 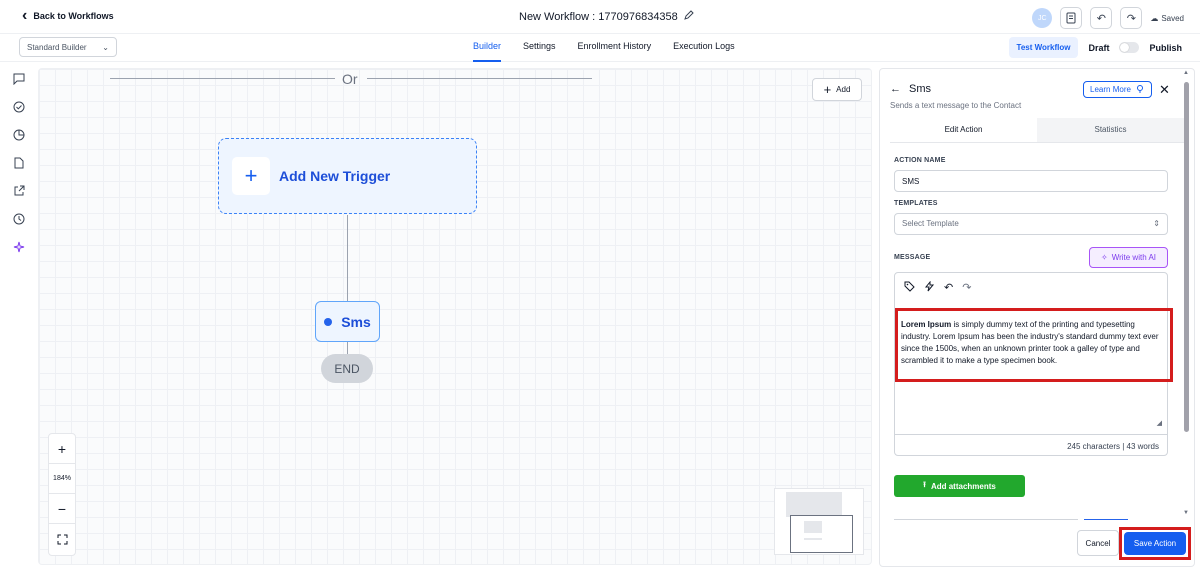 What do you see at coordinates (924, 484) in the screenshot?
I see `upload-icon: ⭱` at bounding box center [924, 484].